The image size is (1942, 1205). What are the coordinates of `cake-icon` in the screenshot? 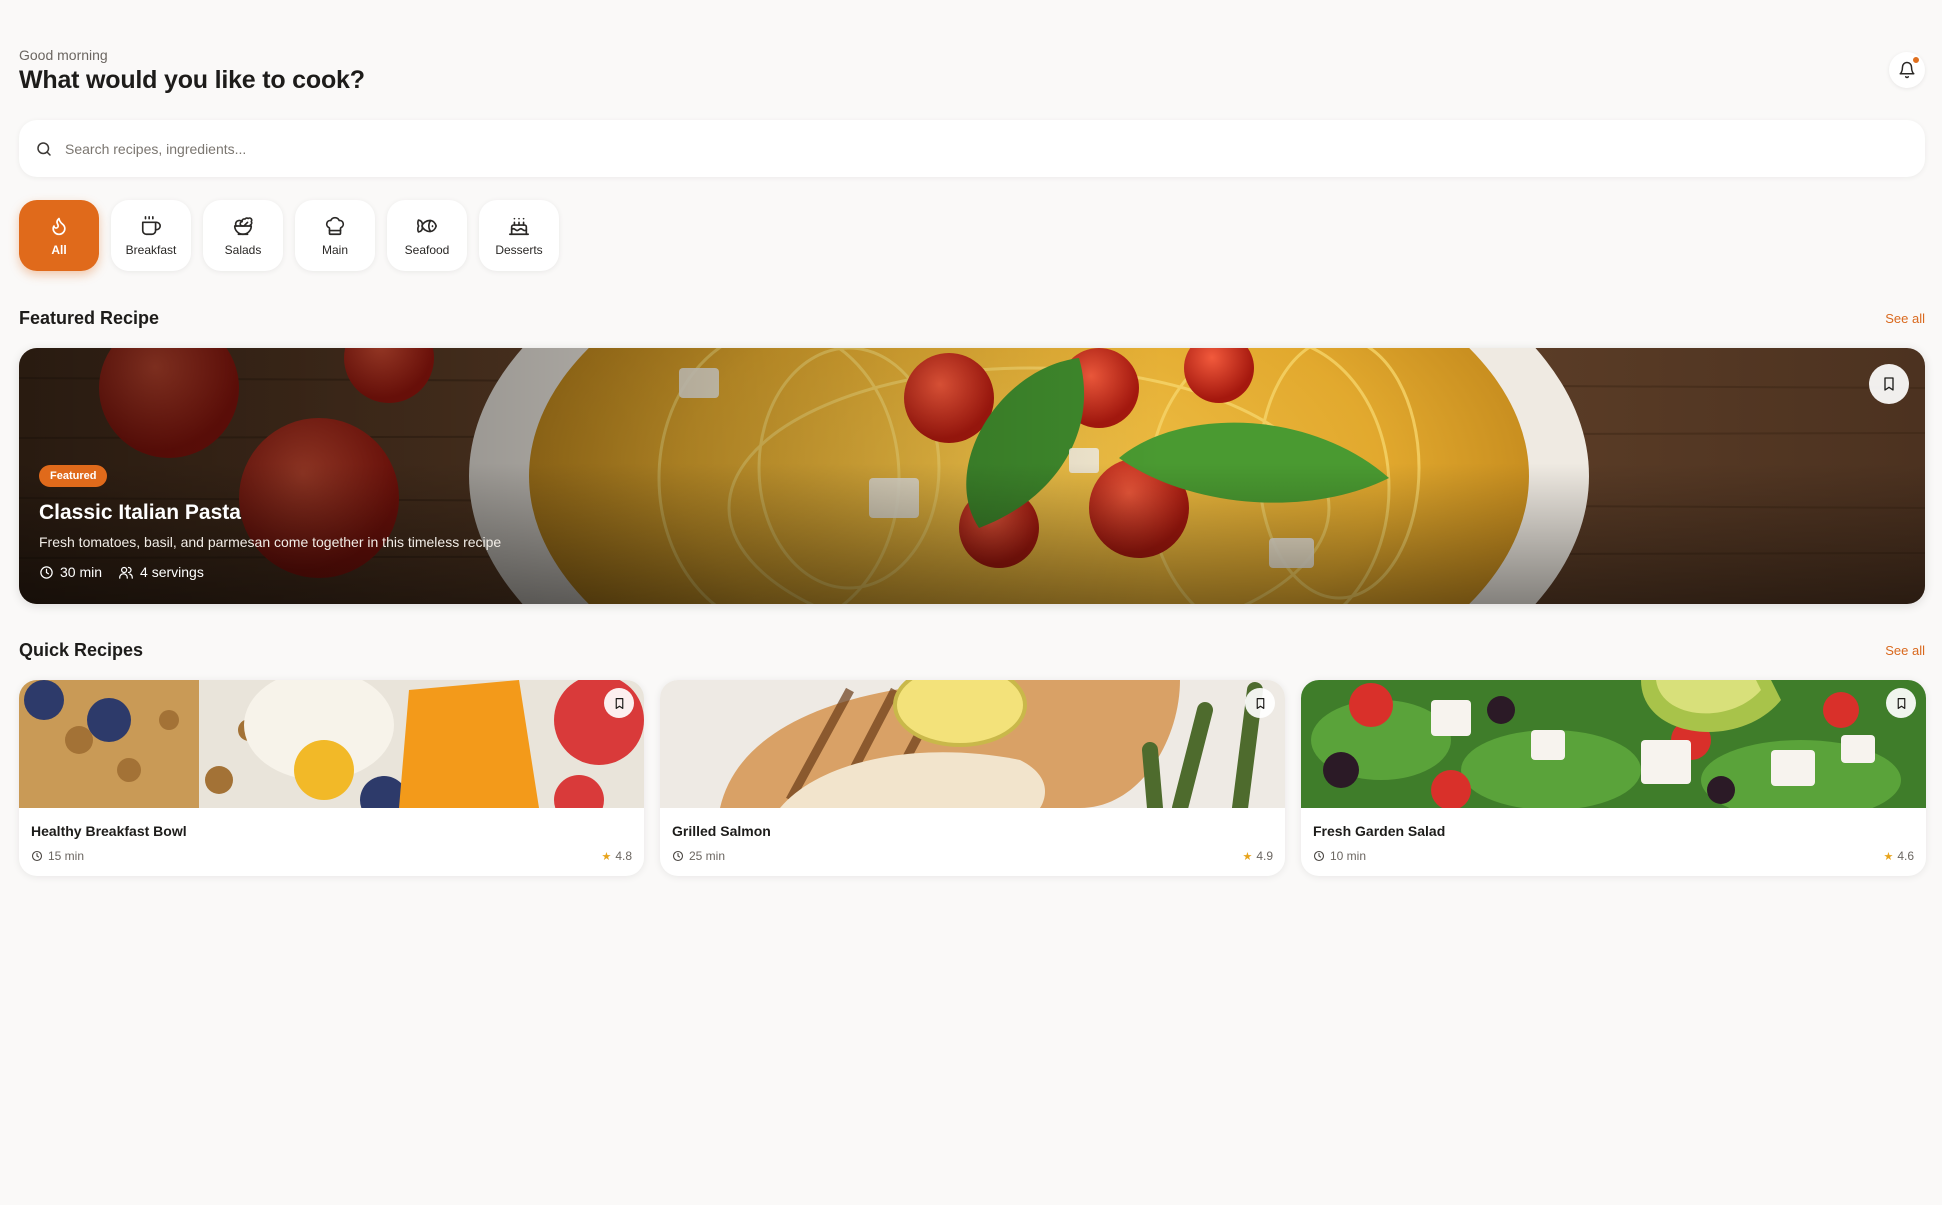 It's located at (519, 226).